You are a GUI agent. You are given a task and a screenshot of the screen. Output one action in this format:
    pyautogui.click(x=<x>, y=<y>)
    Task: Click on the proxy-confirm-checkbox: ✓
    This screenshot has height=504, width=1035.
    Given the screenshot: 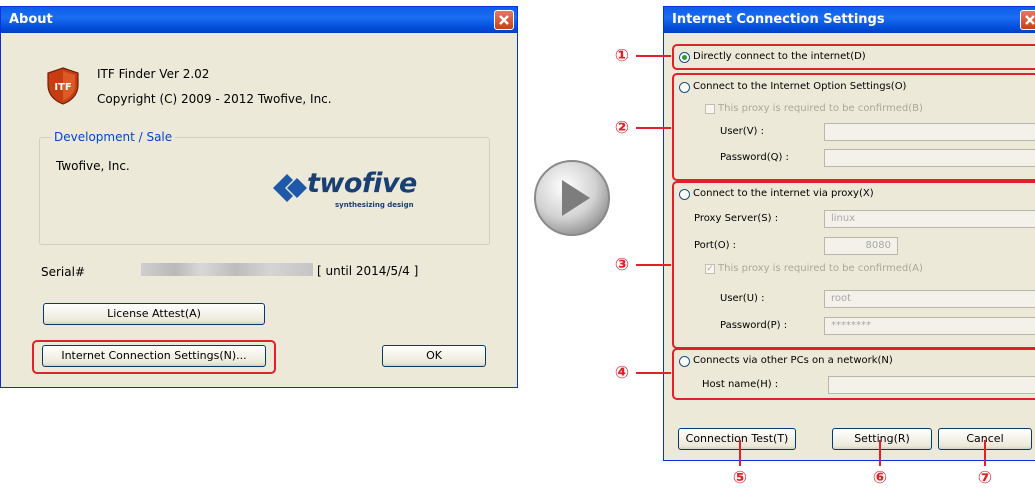 What is the action you would take?
    pyautogui.click(x=710, y=269)
    